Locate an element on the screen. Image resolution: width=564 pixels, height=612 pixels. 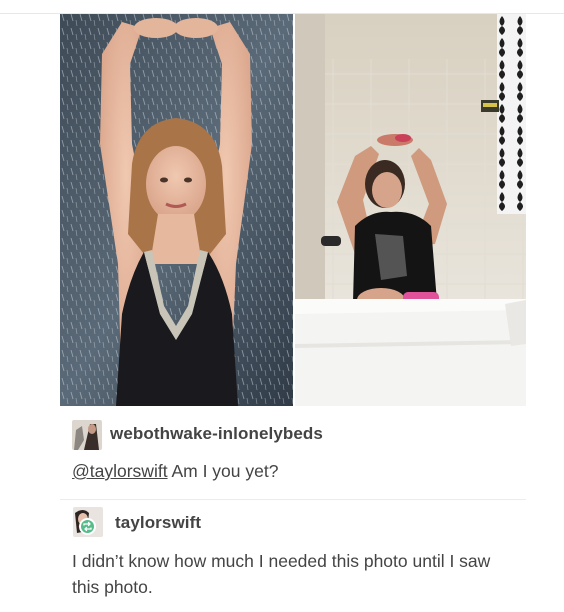
username-link: taylorswift is located at coordinates (158, 523).